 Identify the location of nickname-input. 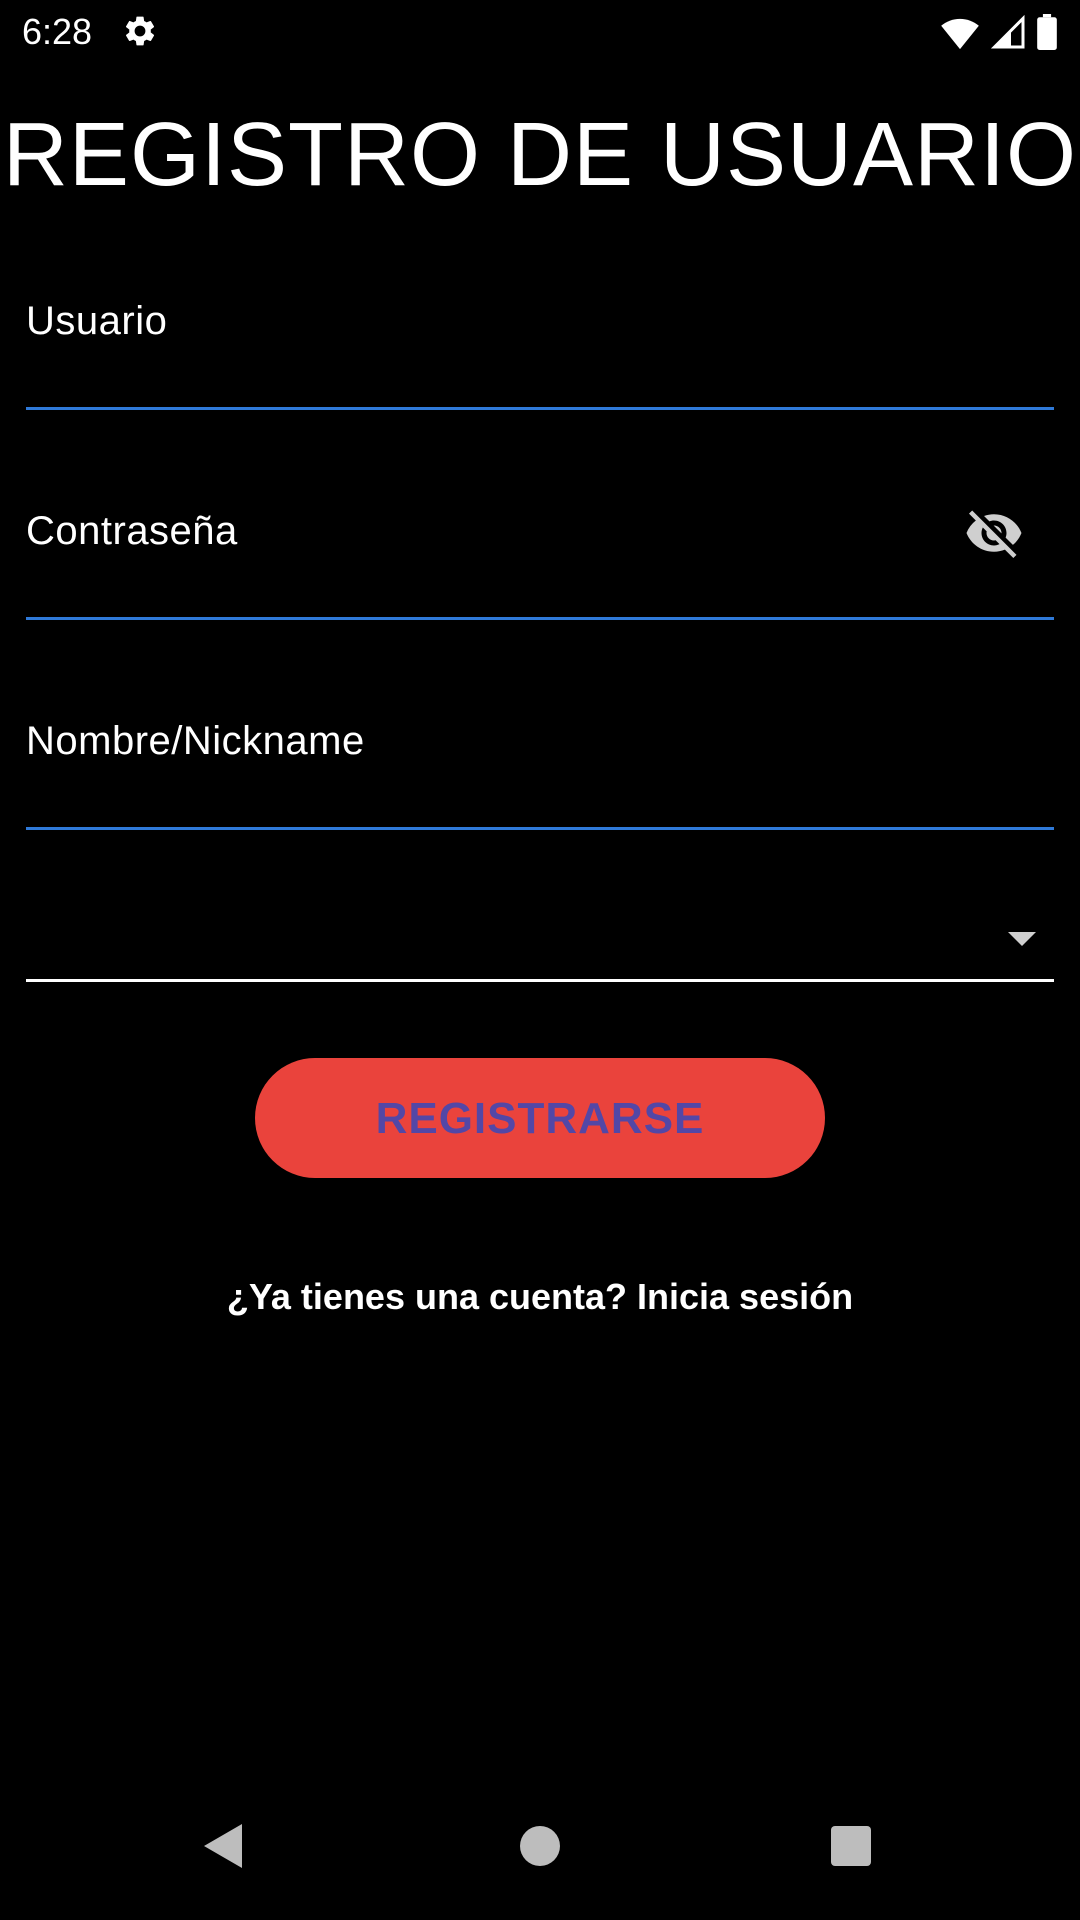
(542, 792).